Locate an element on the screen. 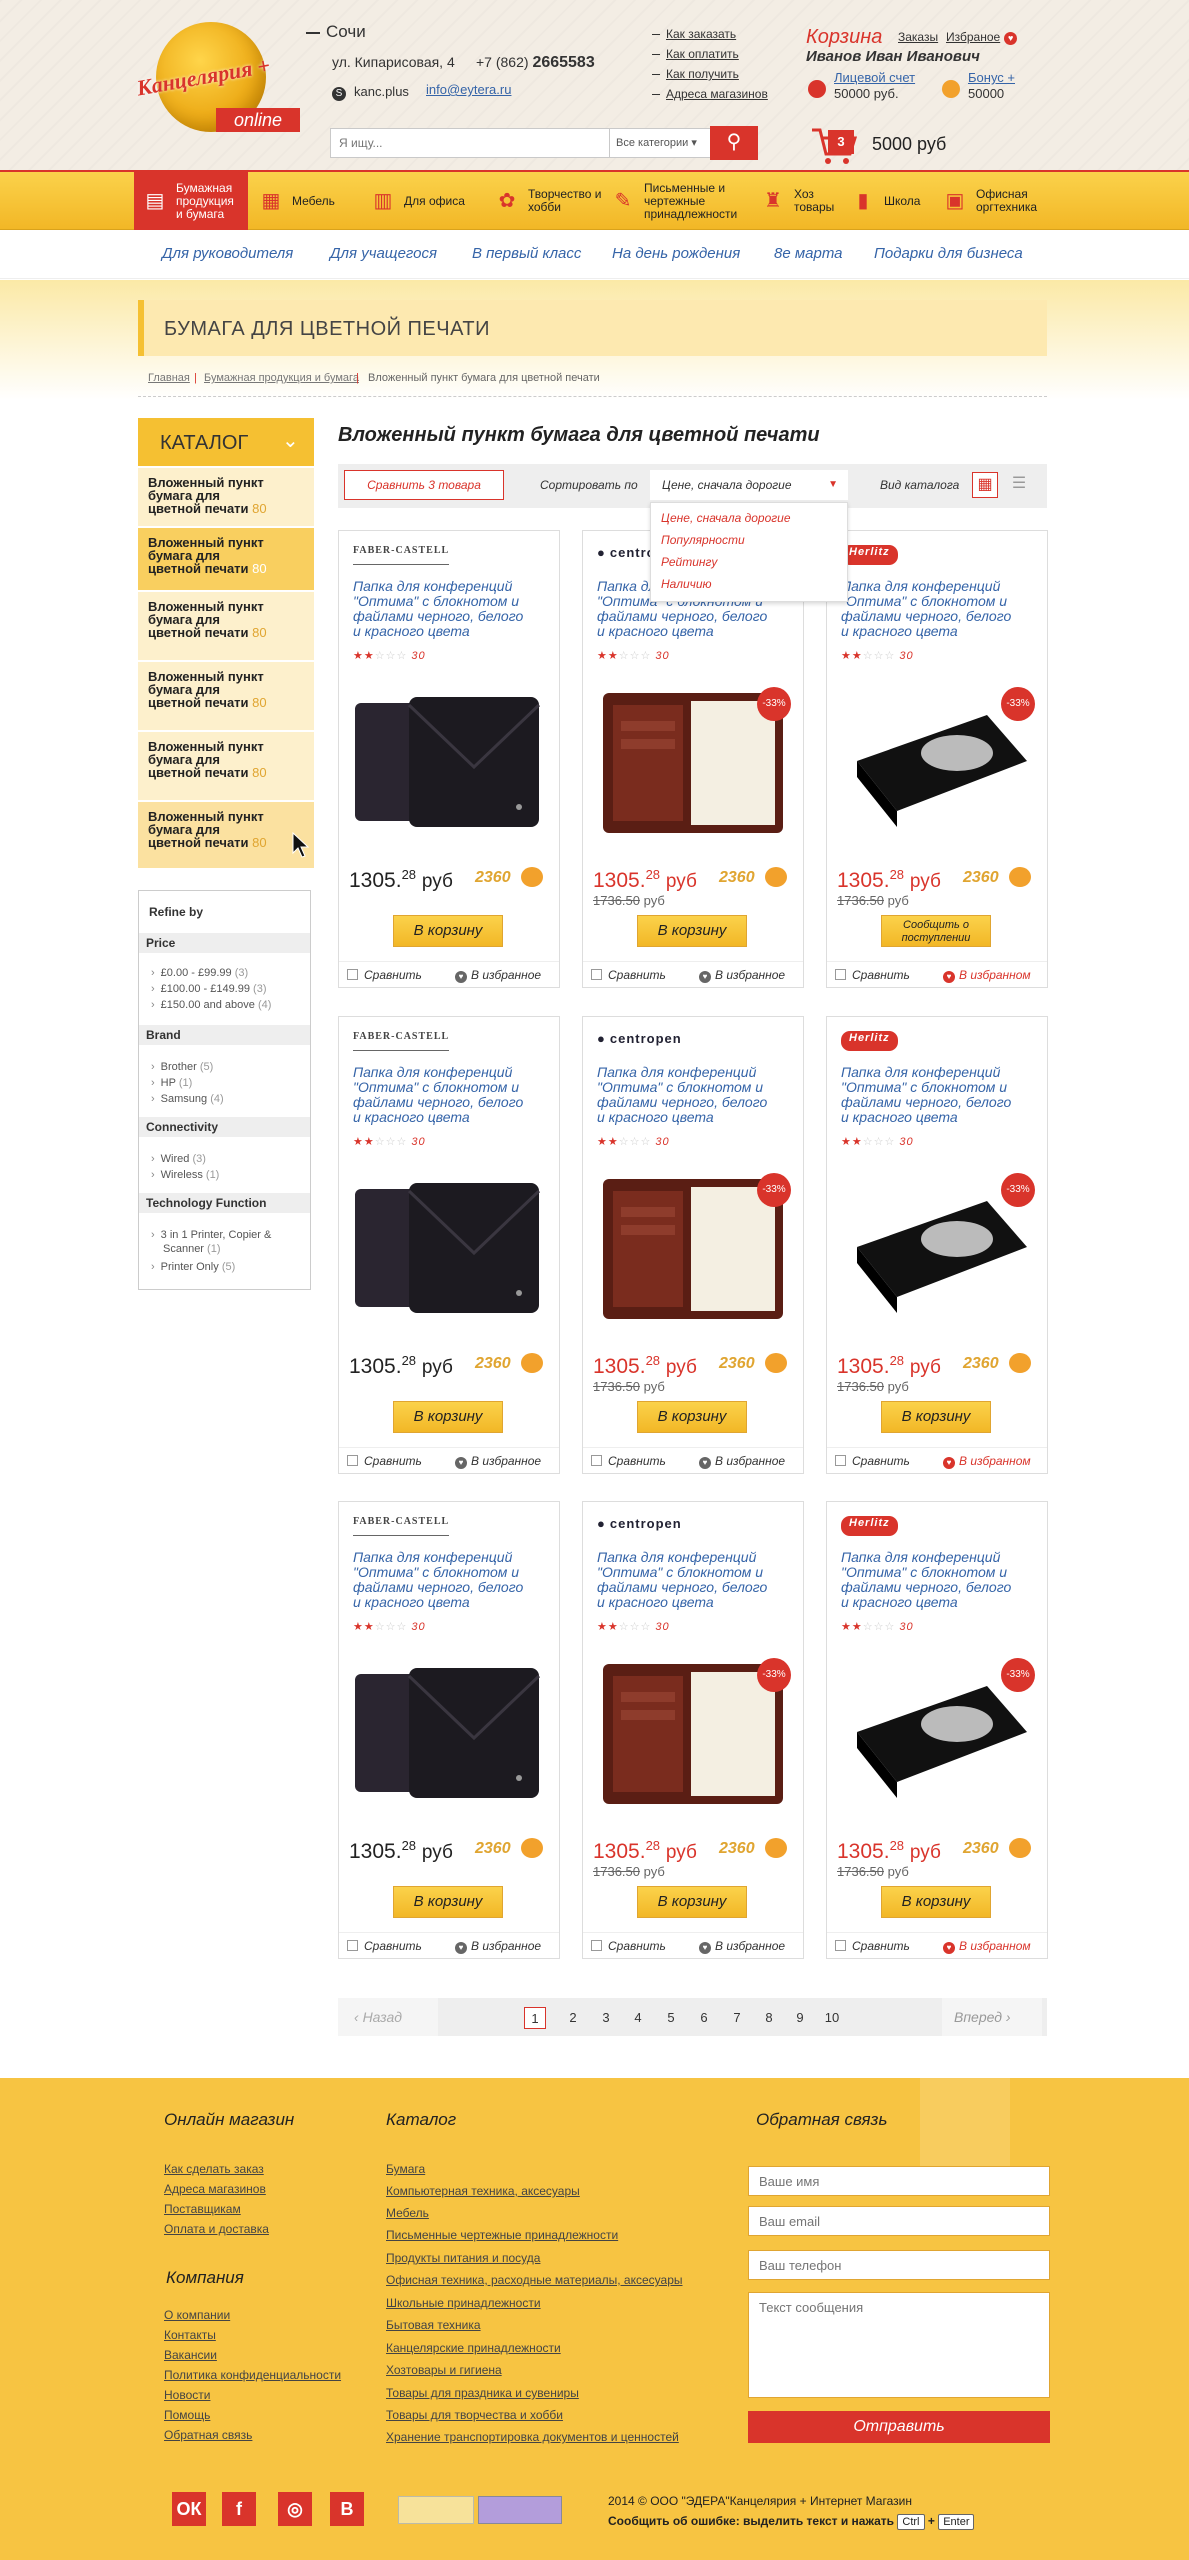 The height and width of the screenshot is (2560, 1189). product-image is located at coordinates (449, 1247).